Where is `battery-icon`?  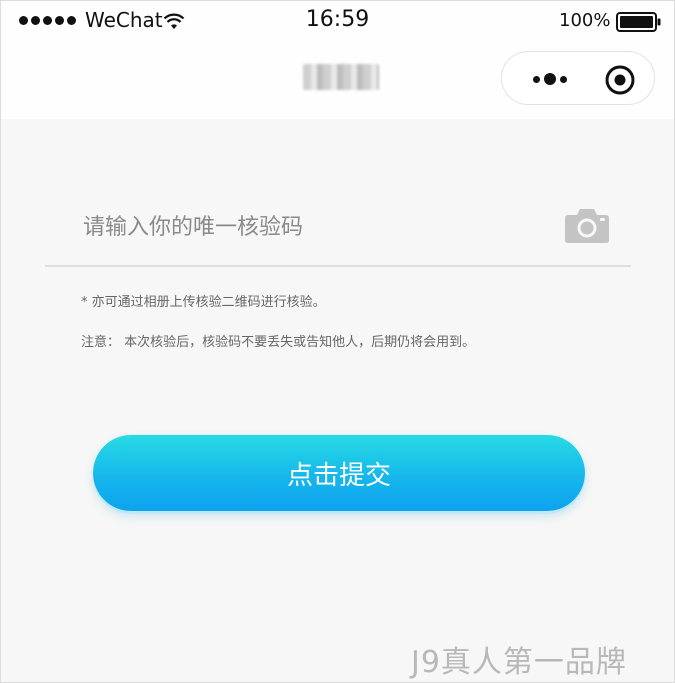 battery-icon is located at coordinates (638, 22).